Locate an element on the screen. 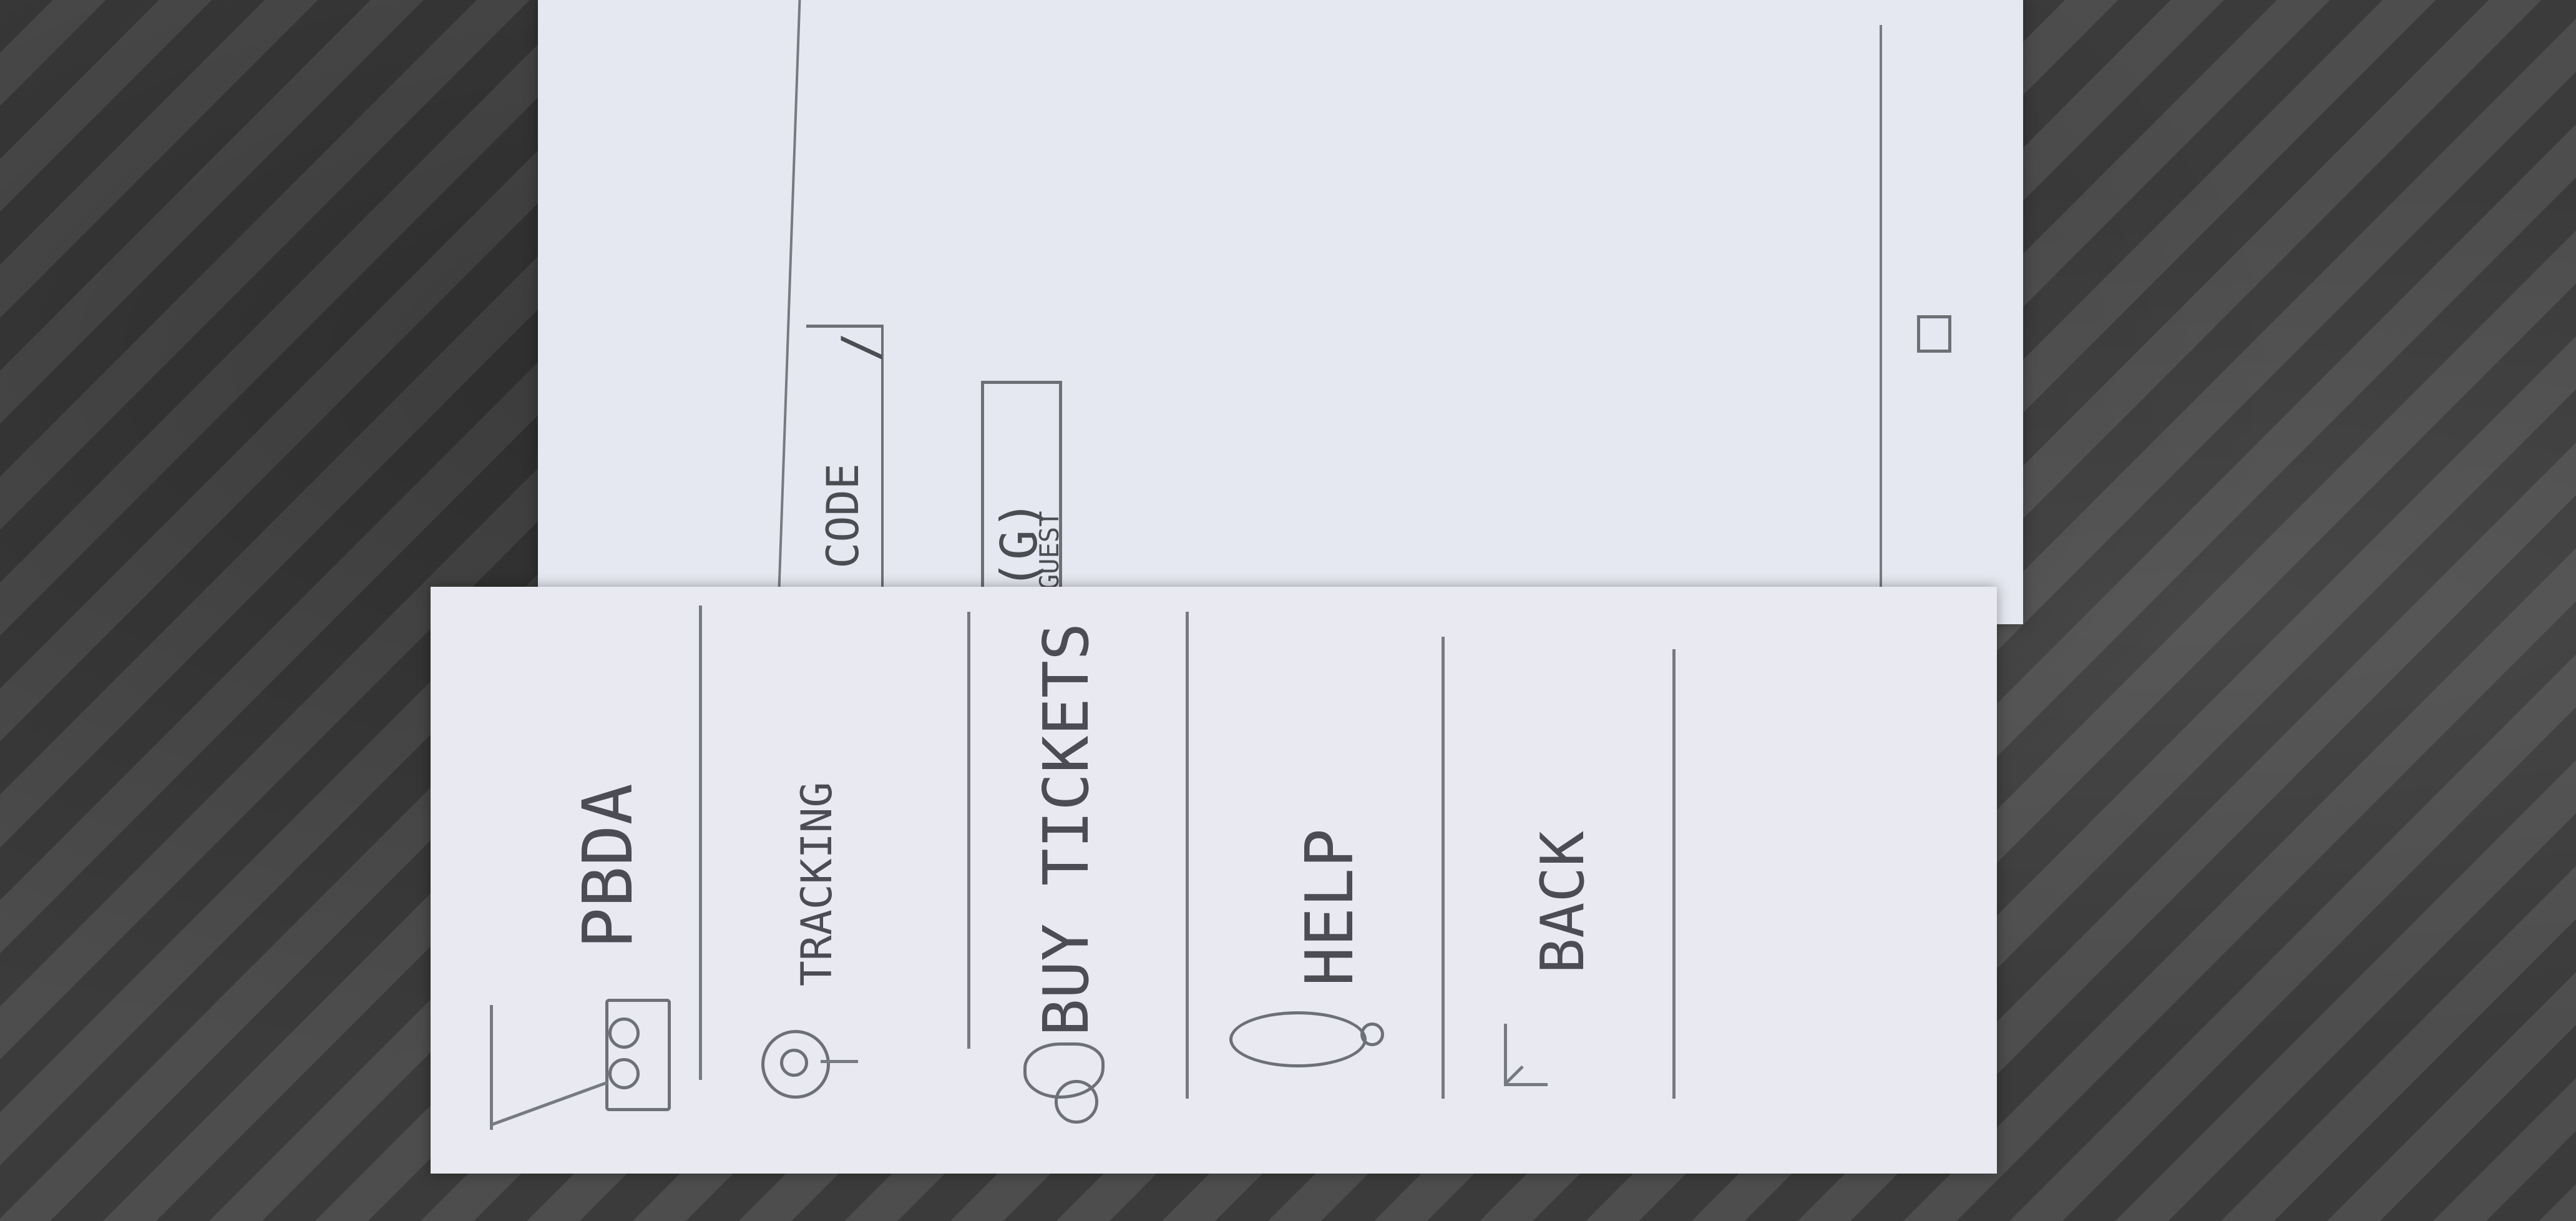 The width and height of the screenshot is (2576, 1221). ticket-hand-icon is located at coordinates (1064, 1083).